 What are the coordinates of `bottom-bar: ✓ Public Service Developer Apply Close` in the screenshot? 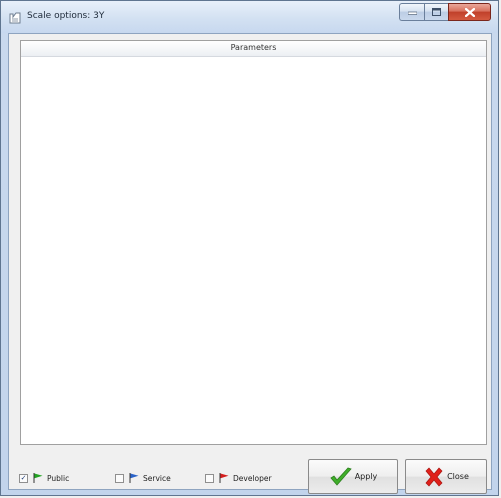 It's located at (250, 470).